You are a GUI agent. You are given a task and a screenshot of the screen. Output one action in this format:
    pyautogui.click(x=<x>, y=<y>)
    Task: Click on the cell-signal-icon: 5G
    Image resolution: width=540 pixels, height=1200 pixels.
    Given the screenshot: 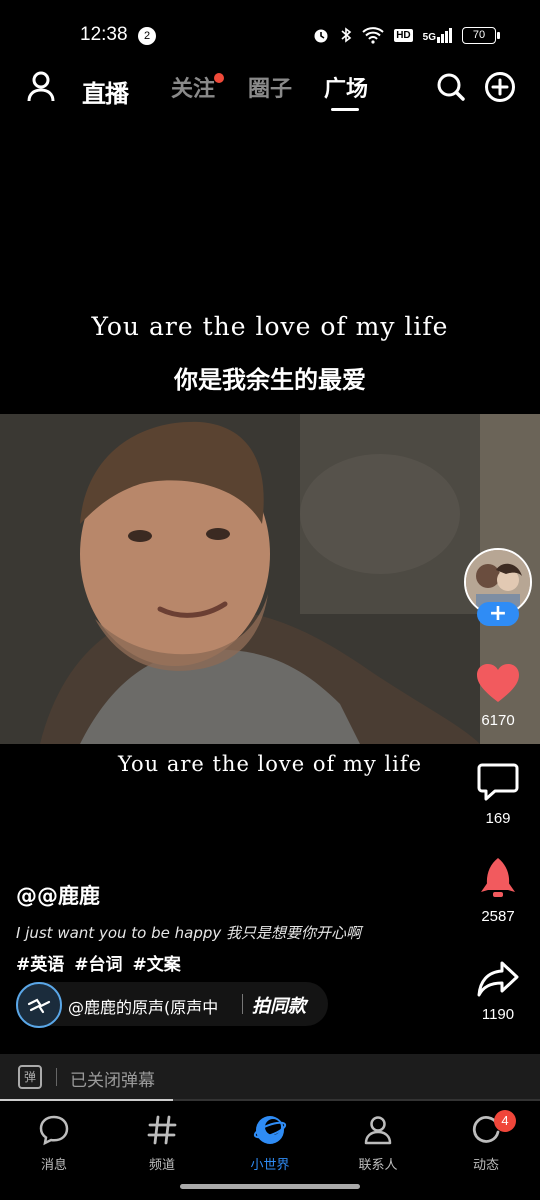 What is the action you would take?
    pyautogui.click(x=437, y=35)
    